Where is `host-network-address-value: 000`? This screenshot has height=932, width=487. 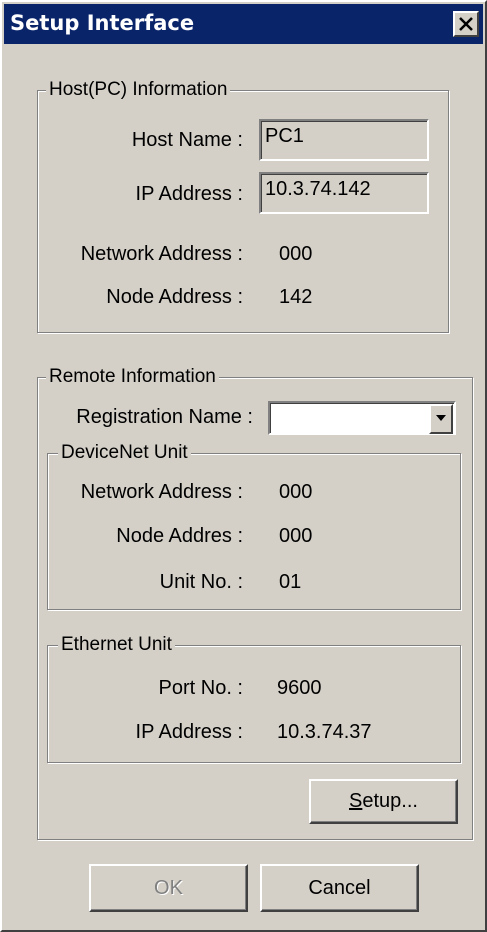
host-network-address-value: 000 is located at coordinates (296, 254).